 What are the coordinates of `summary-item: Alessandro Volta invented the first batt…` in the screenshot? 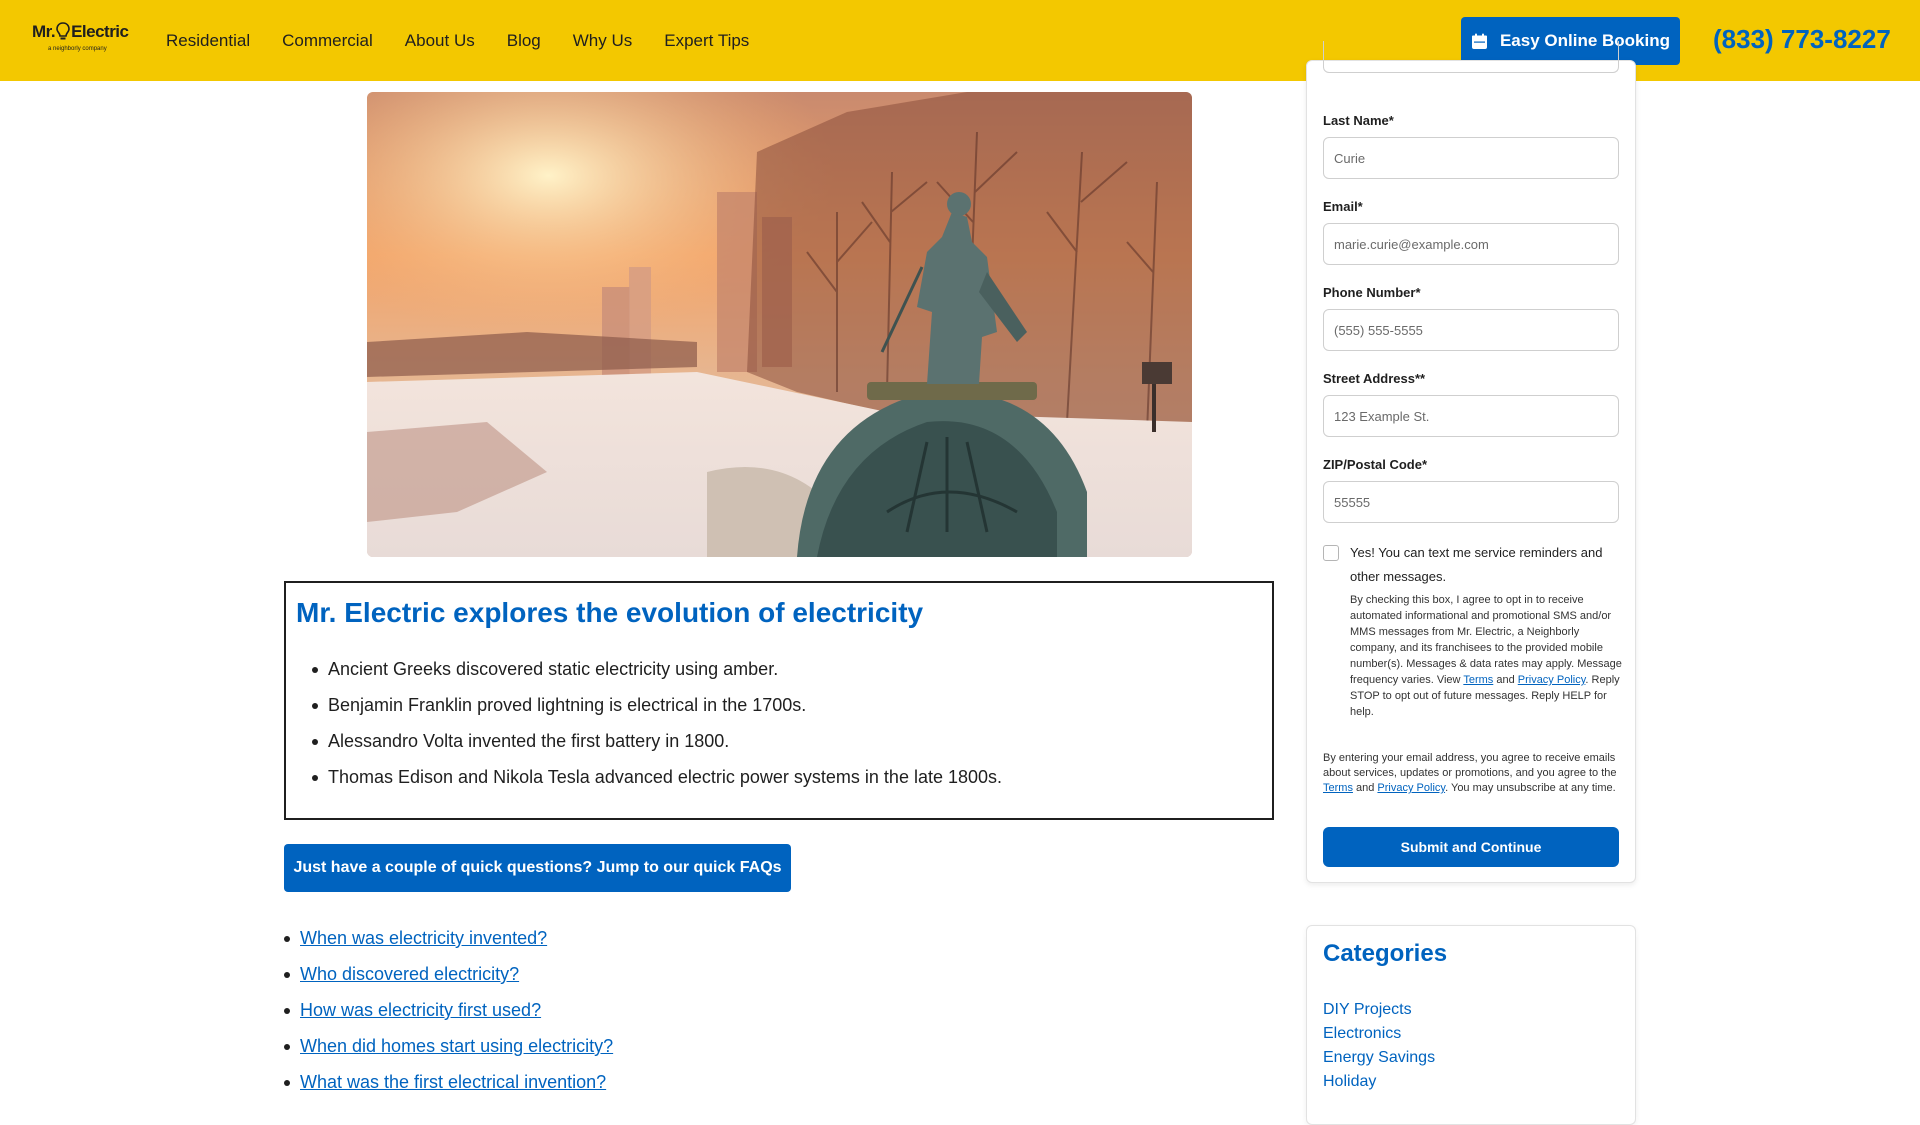 It's located at (787, 741).